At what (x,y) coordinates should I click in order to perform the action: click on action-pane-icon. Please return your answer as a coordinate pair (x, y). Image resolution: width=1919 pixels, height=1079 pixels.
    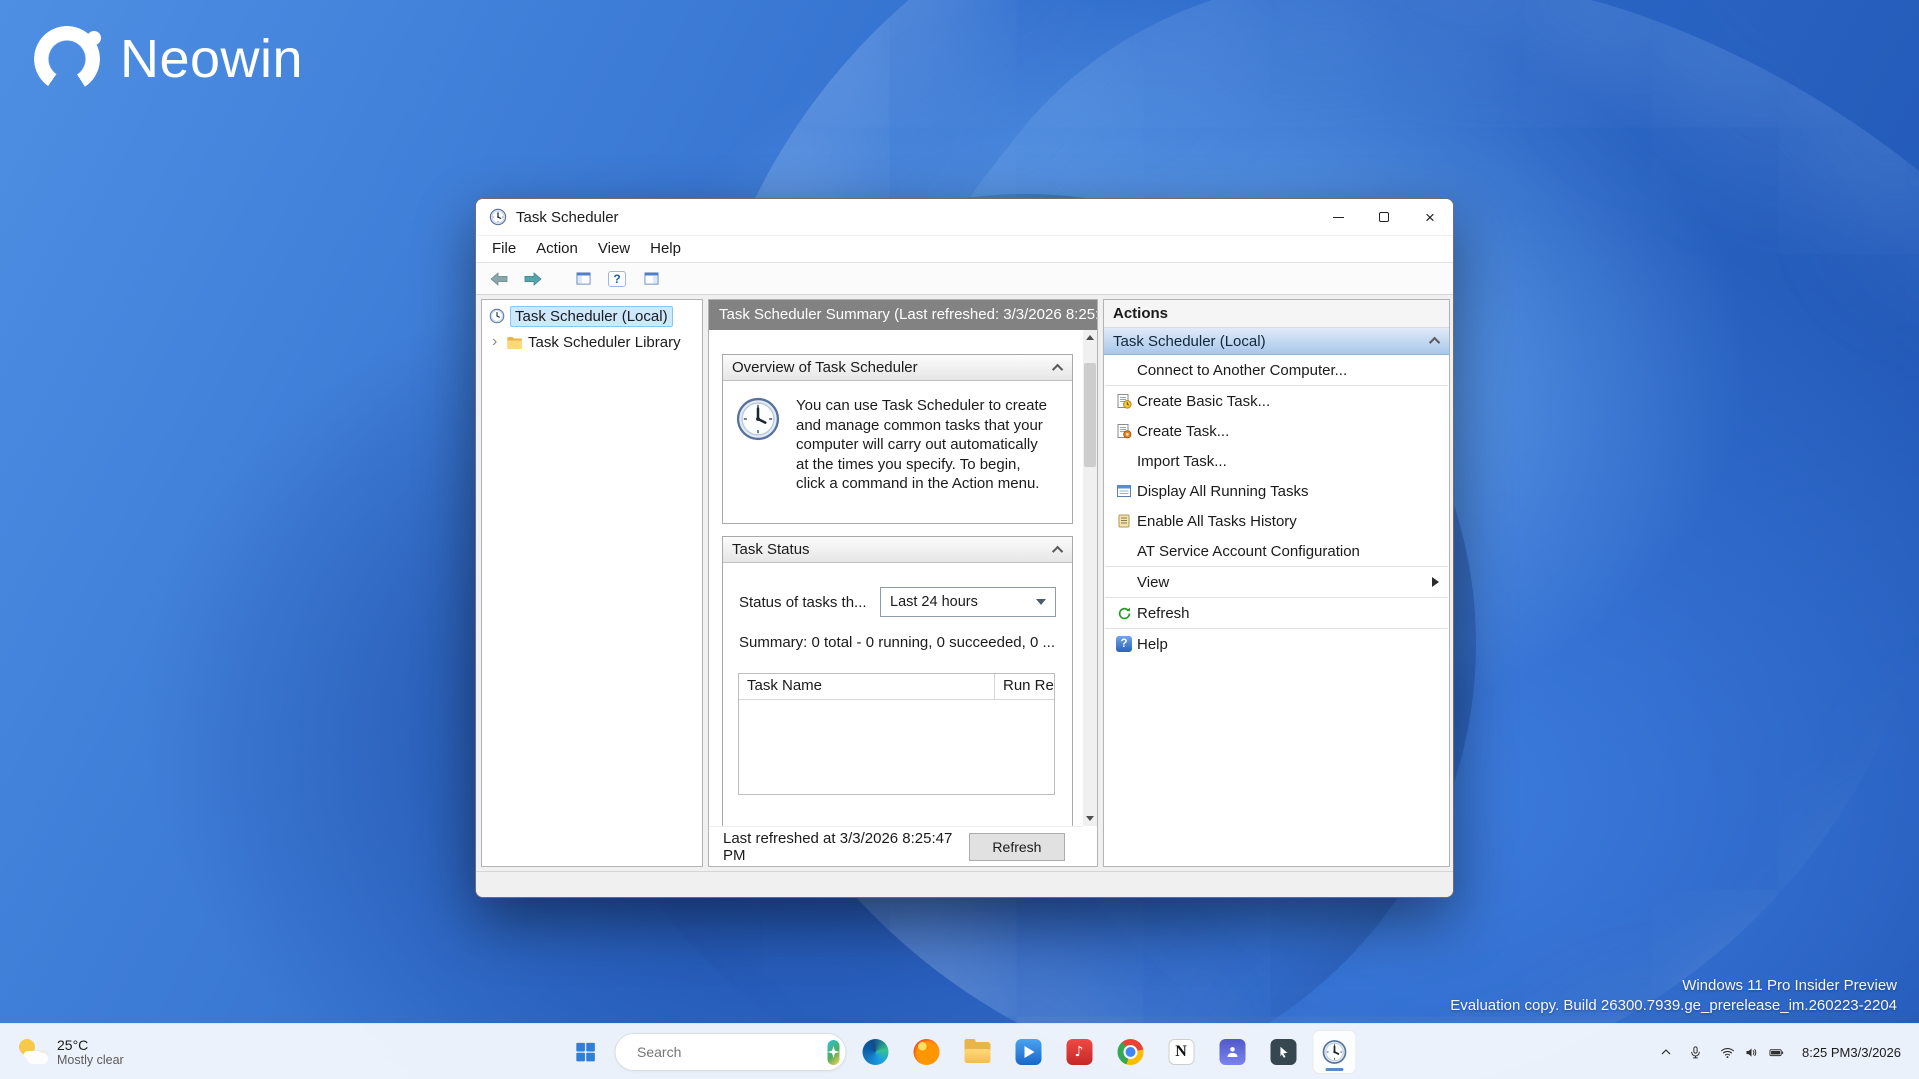
    Looking at the image, I should click on (651, 278).